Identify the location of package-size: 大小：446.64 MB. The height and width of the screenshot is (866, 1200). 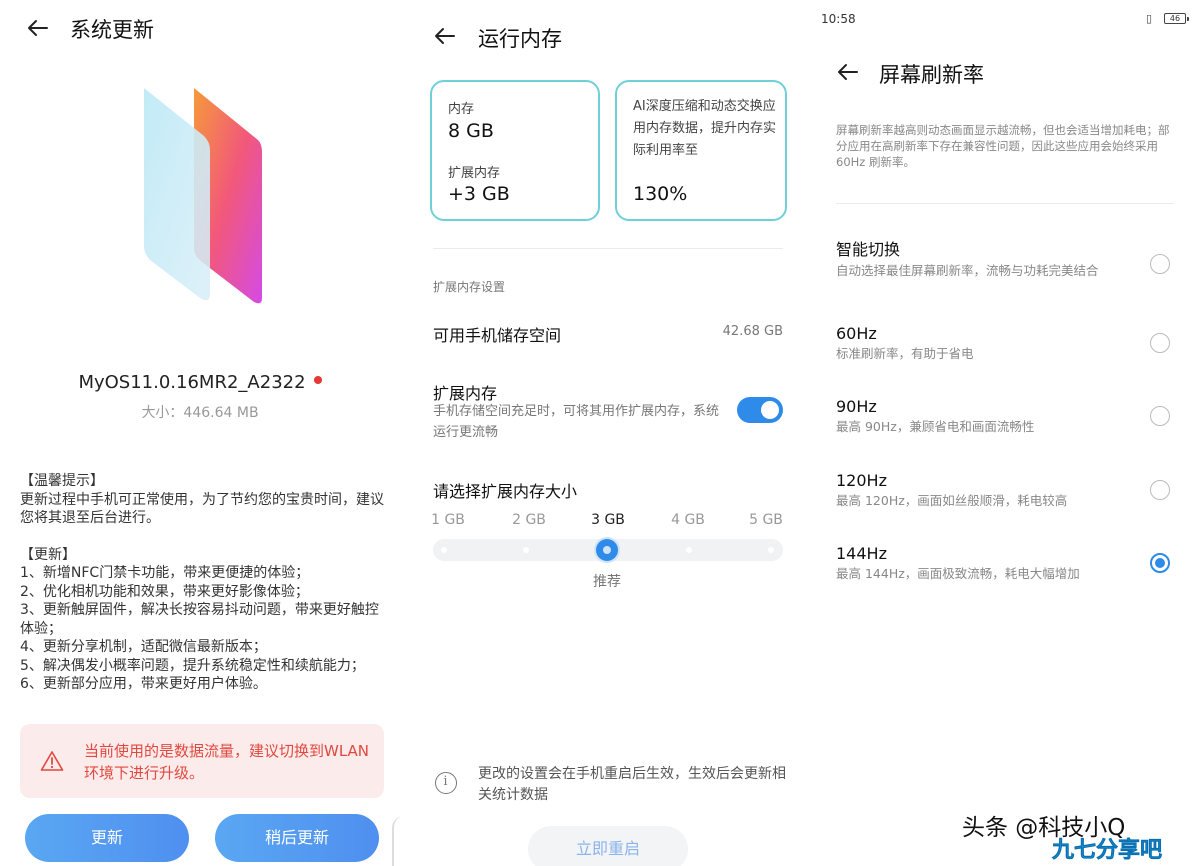
(200, 413).